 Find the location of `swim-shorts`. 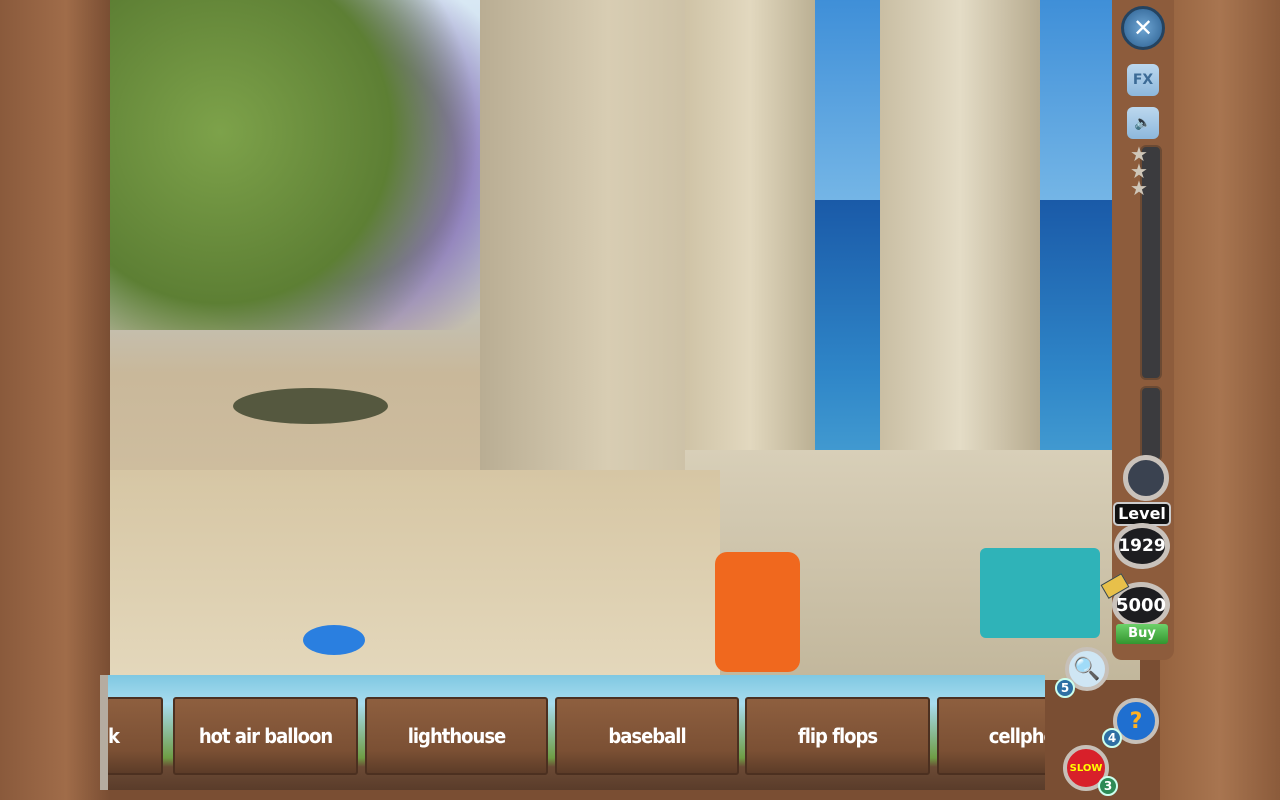

swim-shorts is located at coordinates (1040, 593).